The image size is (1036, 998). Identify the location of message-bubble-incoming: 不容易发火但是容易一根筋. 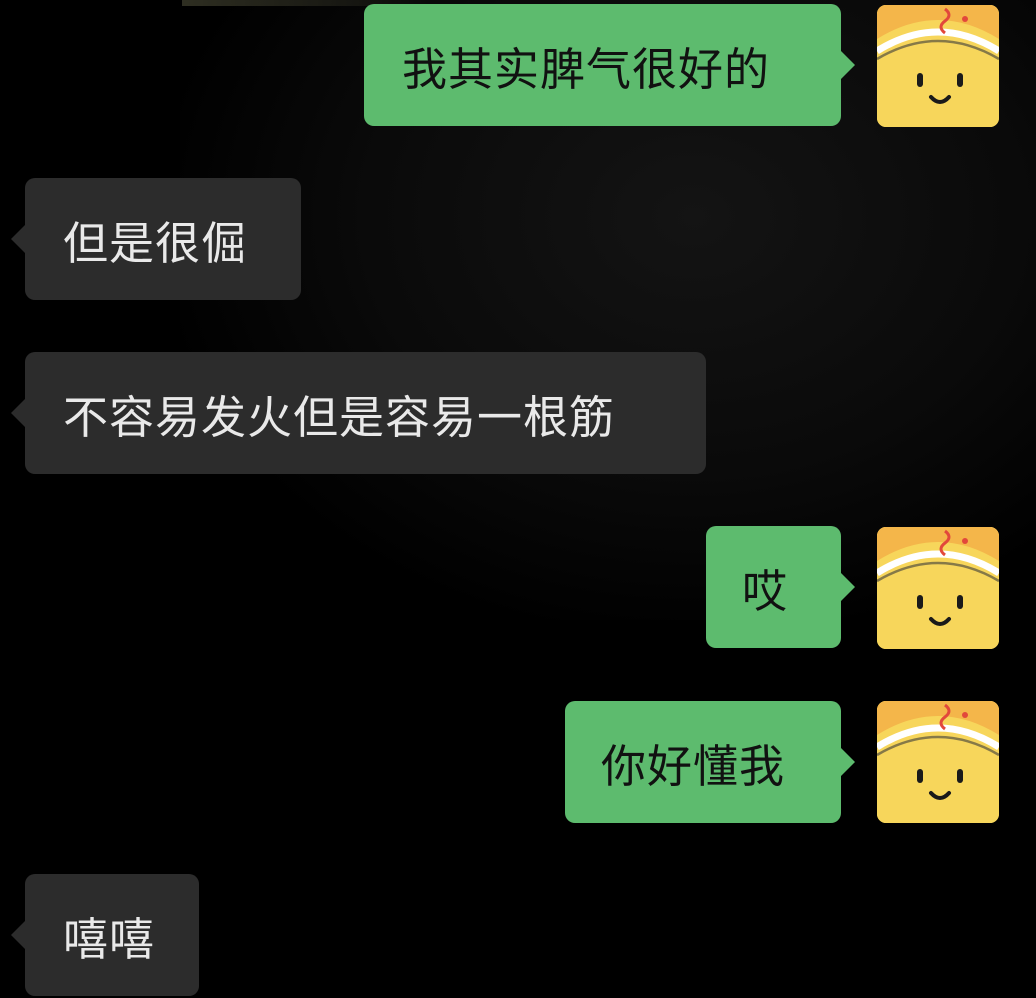
(358, 413).